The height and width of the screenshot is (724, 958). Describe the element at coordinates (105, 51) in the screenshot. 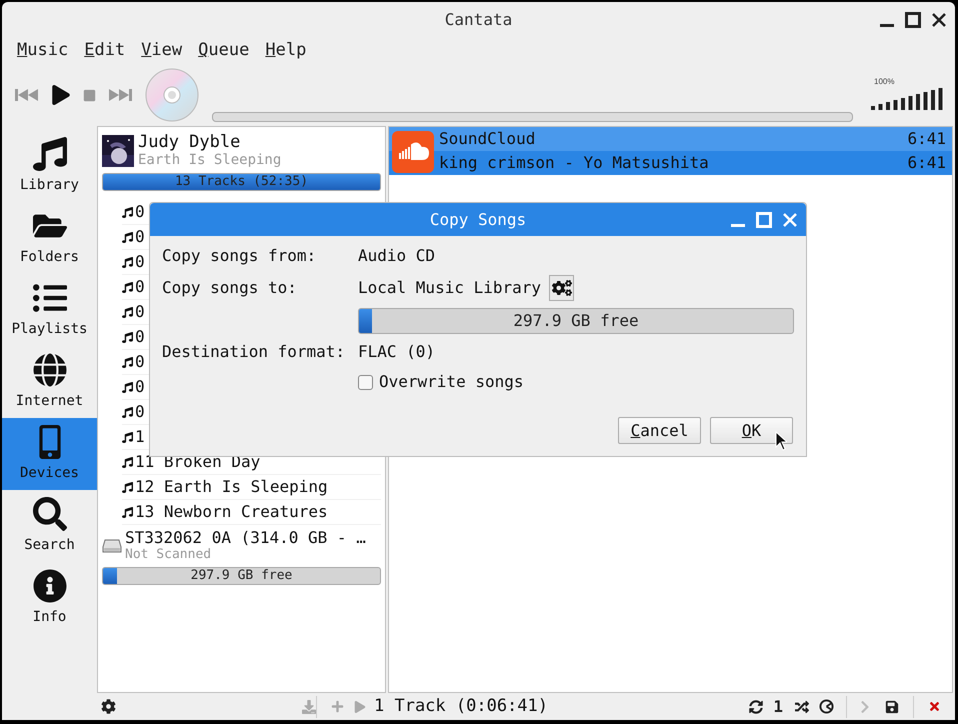

I see `menu-item: Edit` at that location.